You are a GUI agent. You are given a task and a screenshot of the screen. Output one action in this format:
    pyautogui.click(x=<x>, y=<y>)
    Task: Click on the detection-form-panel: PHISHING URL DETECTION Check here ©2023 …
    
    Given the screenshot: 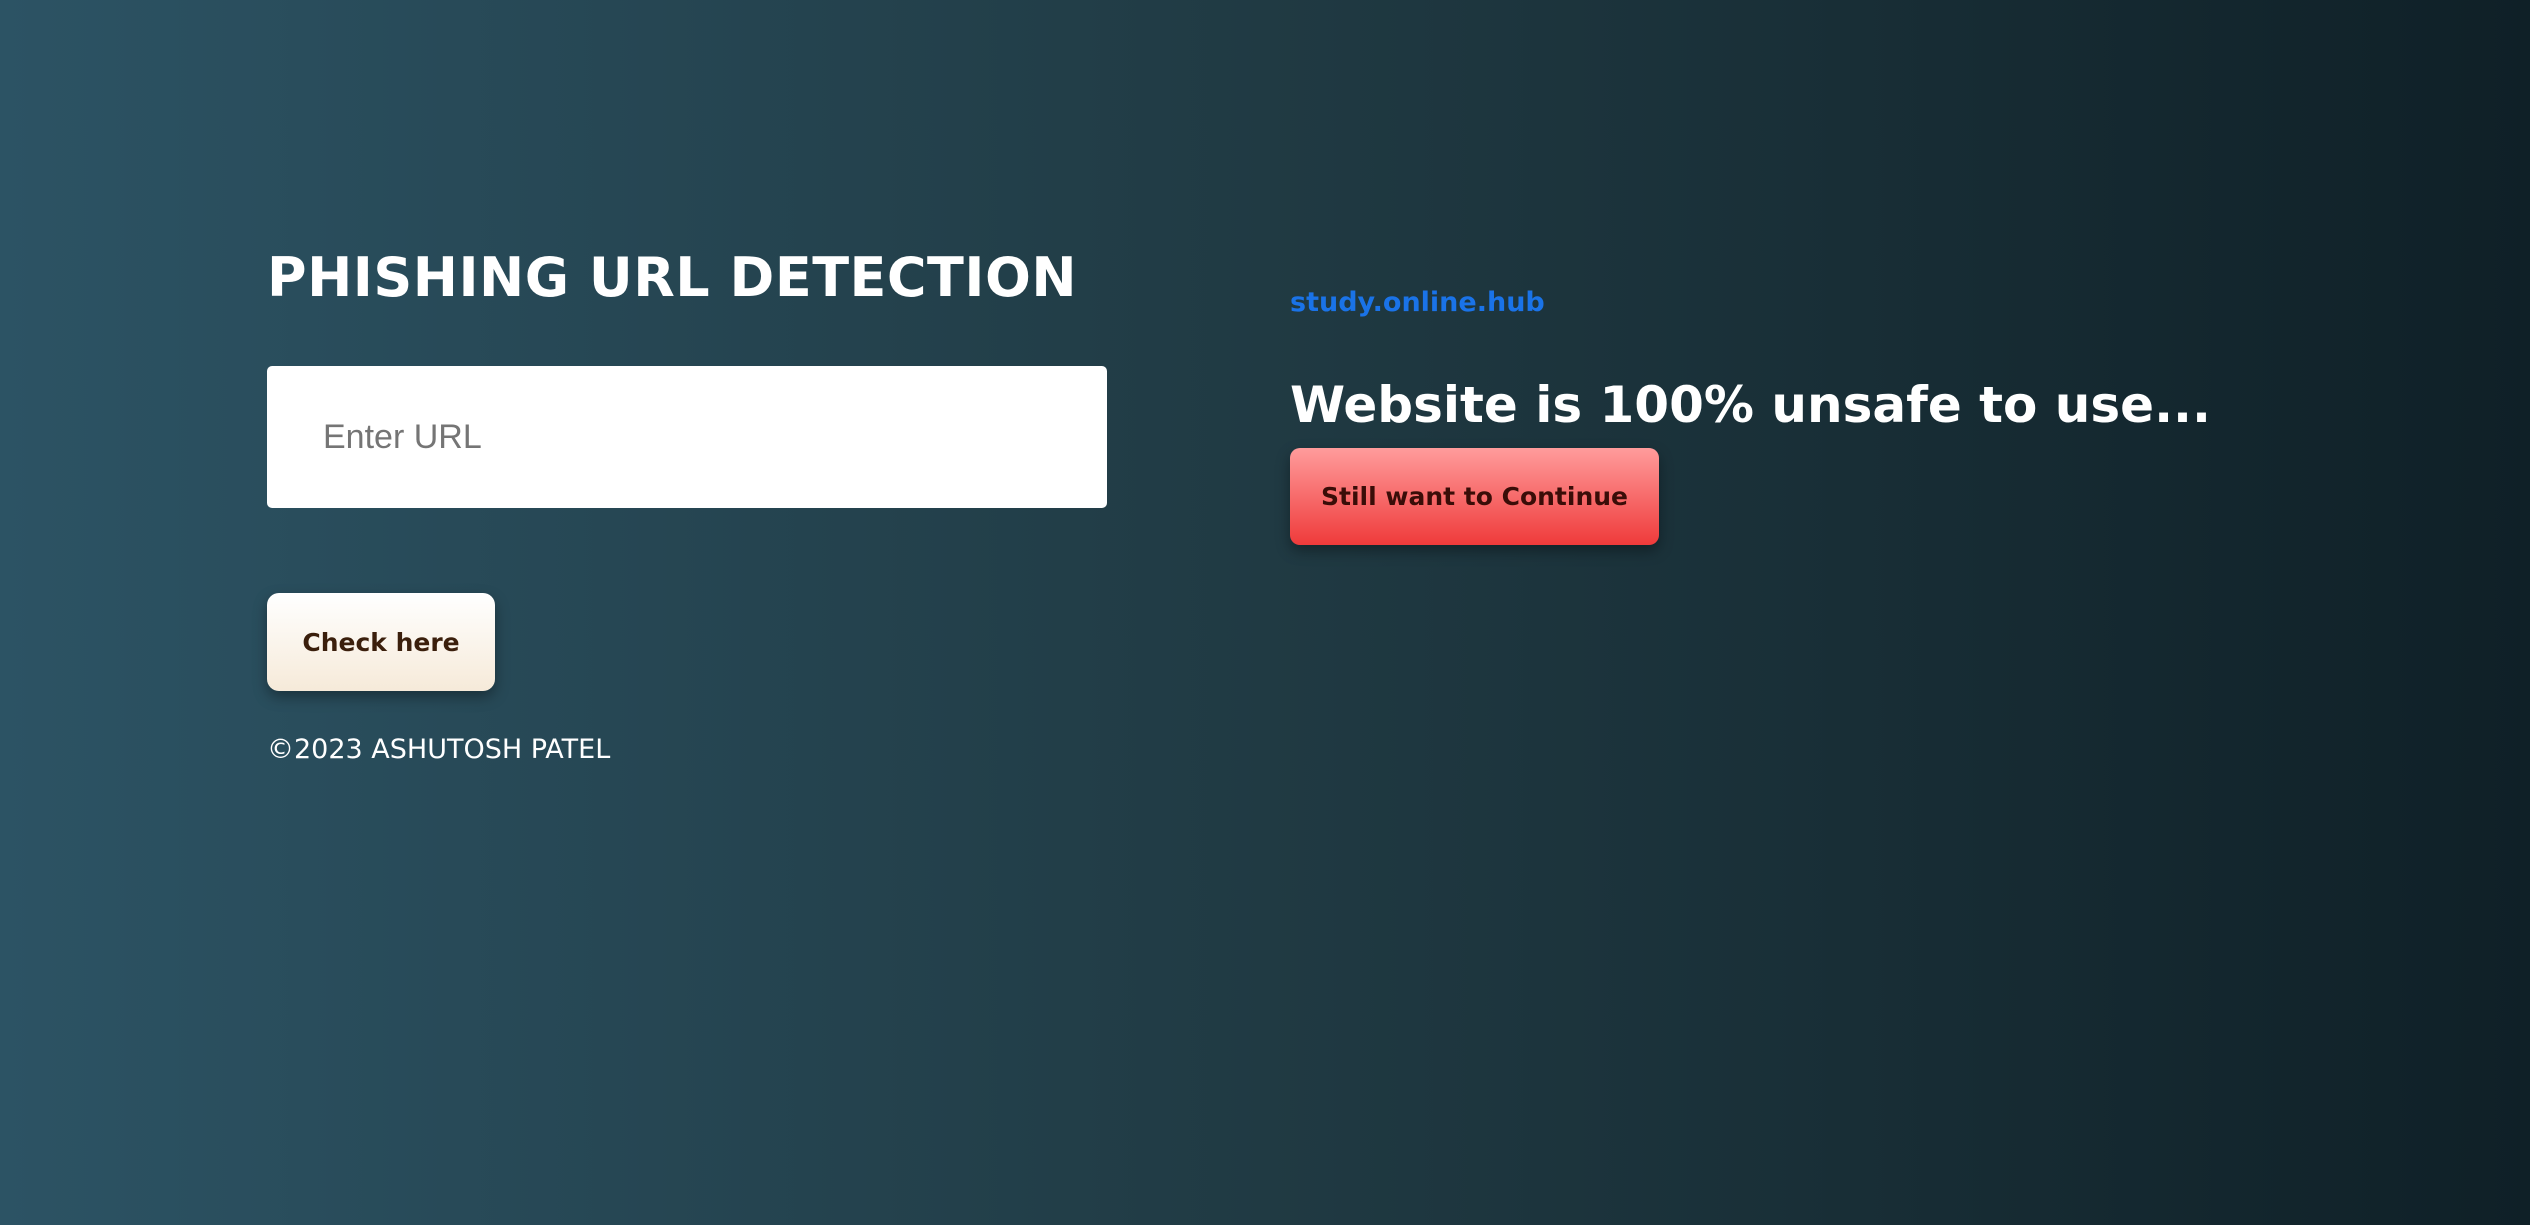 What is the action you would take?
    pyautogui.click(x=687, y=502)
    